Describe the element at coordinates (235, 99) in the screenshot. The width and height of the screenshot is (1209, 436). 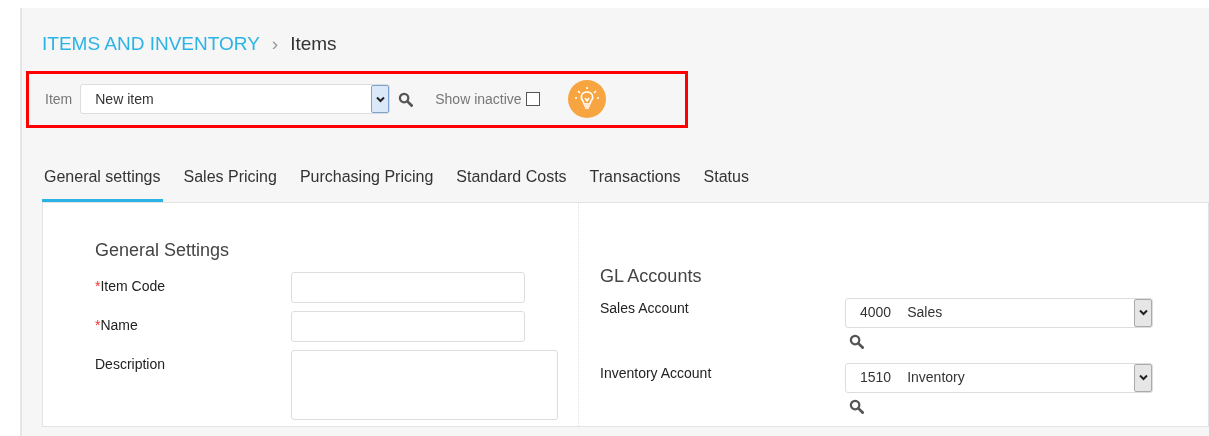
I see `item-select: New item` at that location.